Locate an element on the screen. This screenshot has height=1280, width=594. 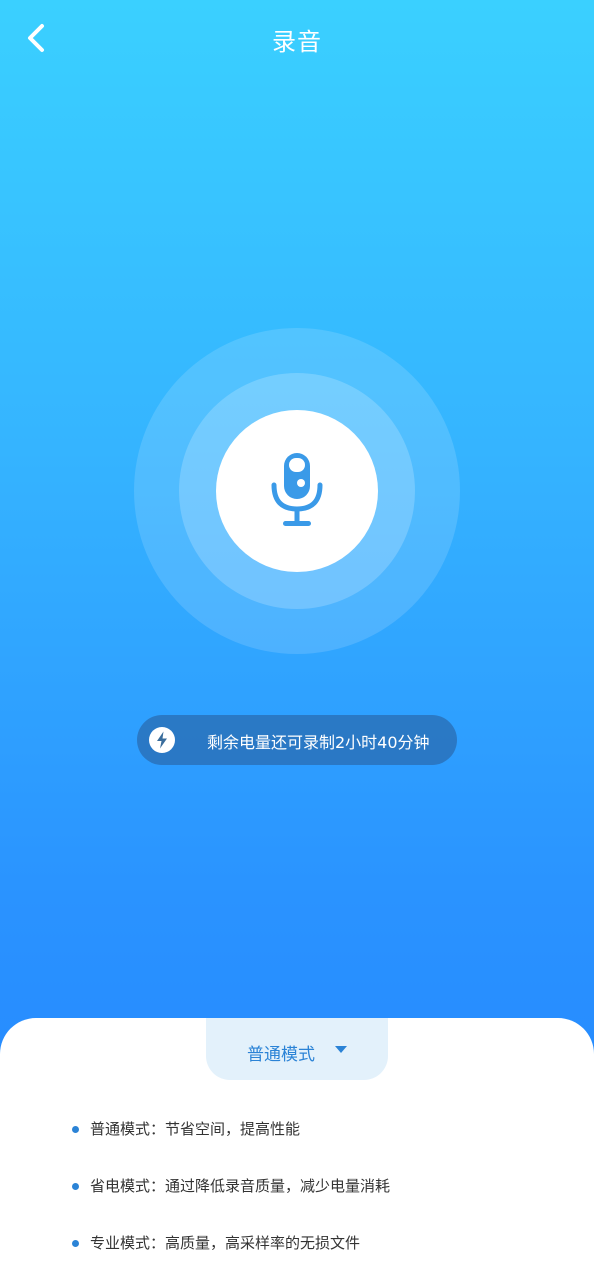
list-item: 专业模式：高质量，高采样率的无损文件 is located at coordinates (322, 1256).